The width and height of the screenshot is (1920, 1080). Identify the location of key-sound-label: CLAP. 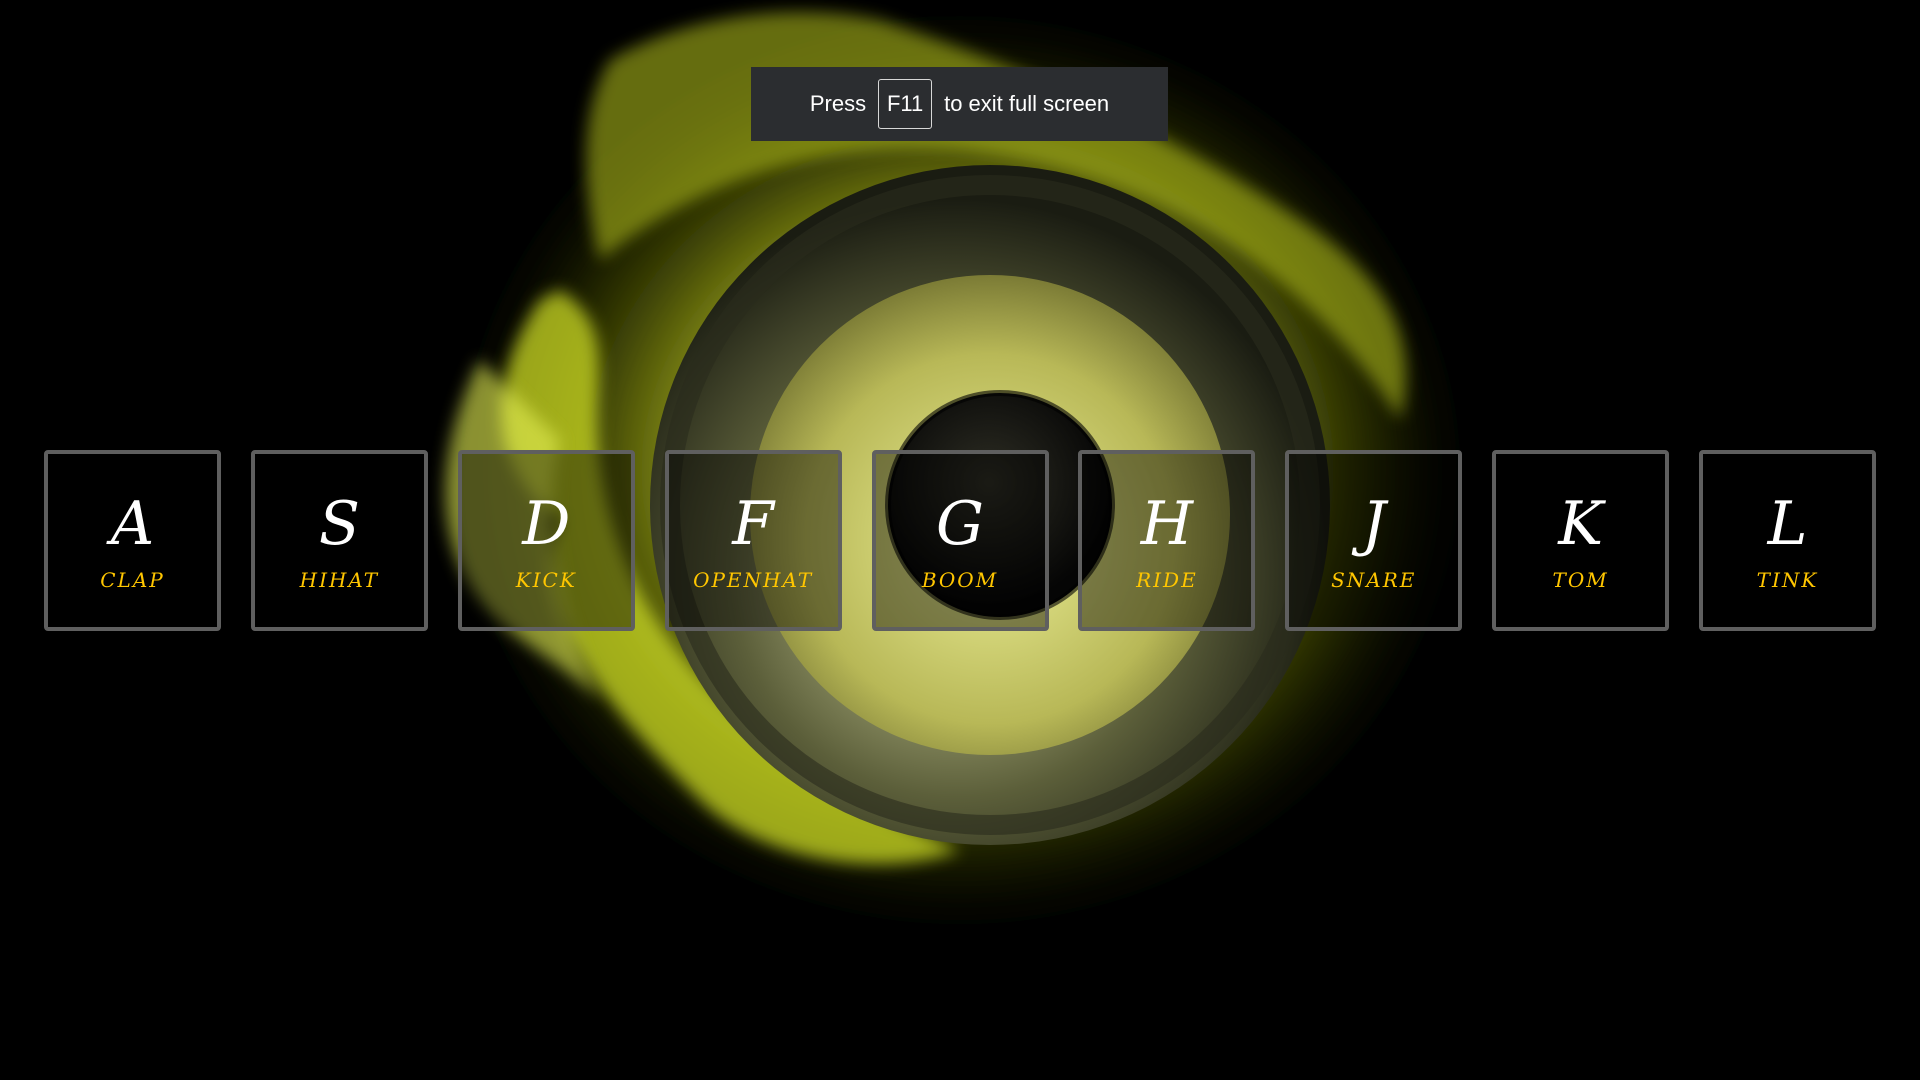
(132, 580).